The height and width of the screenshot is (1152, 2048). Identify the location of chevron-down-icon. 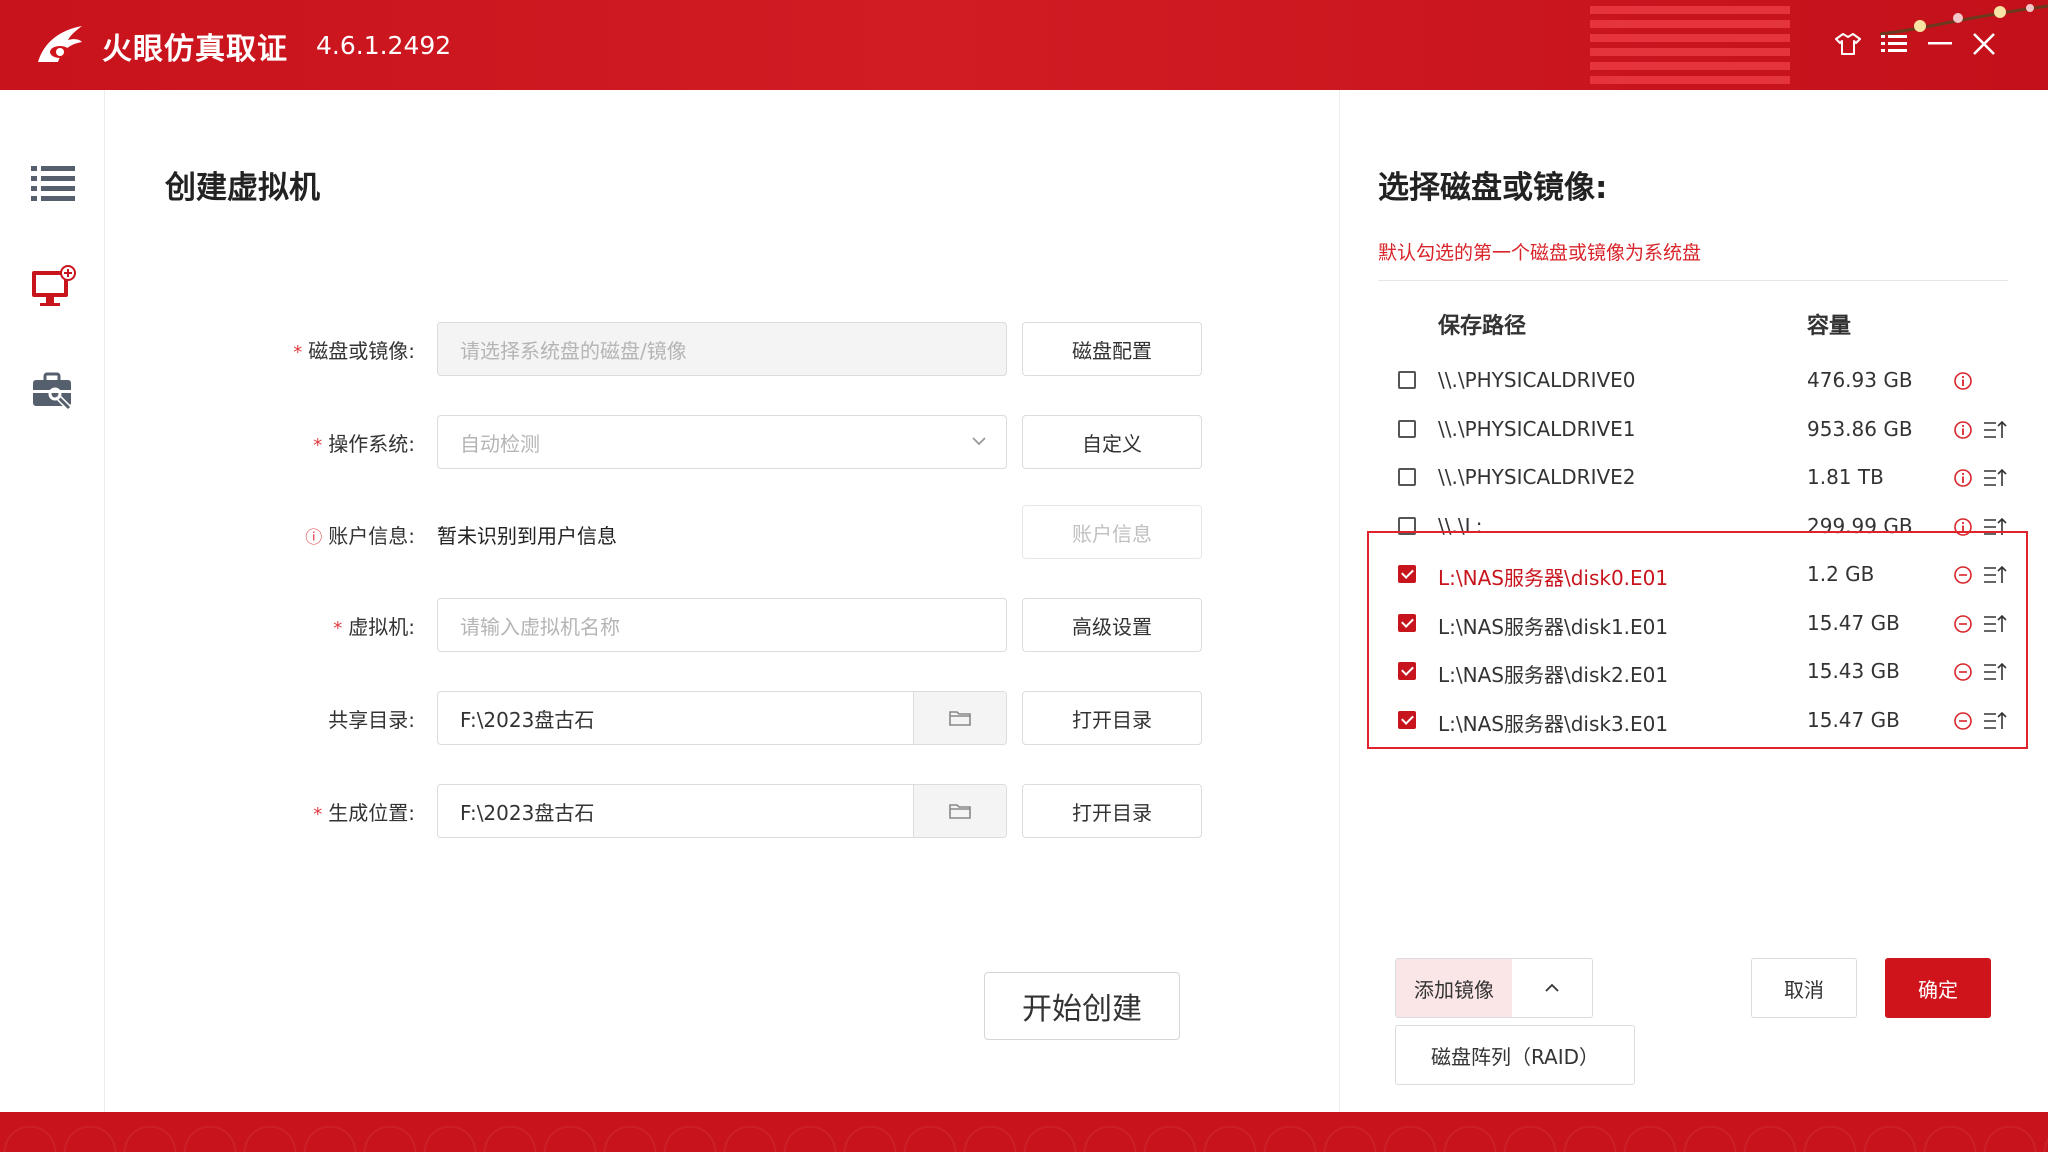
(979, 441).